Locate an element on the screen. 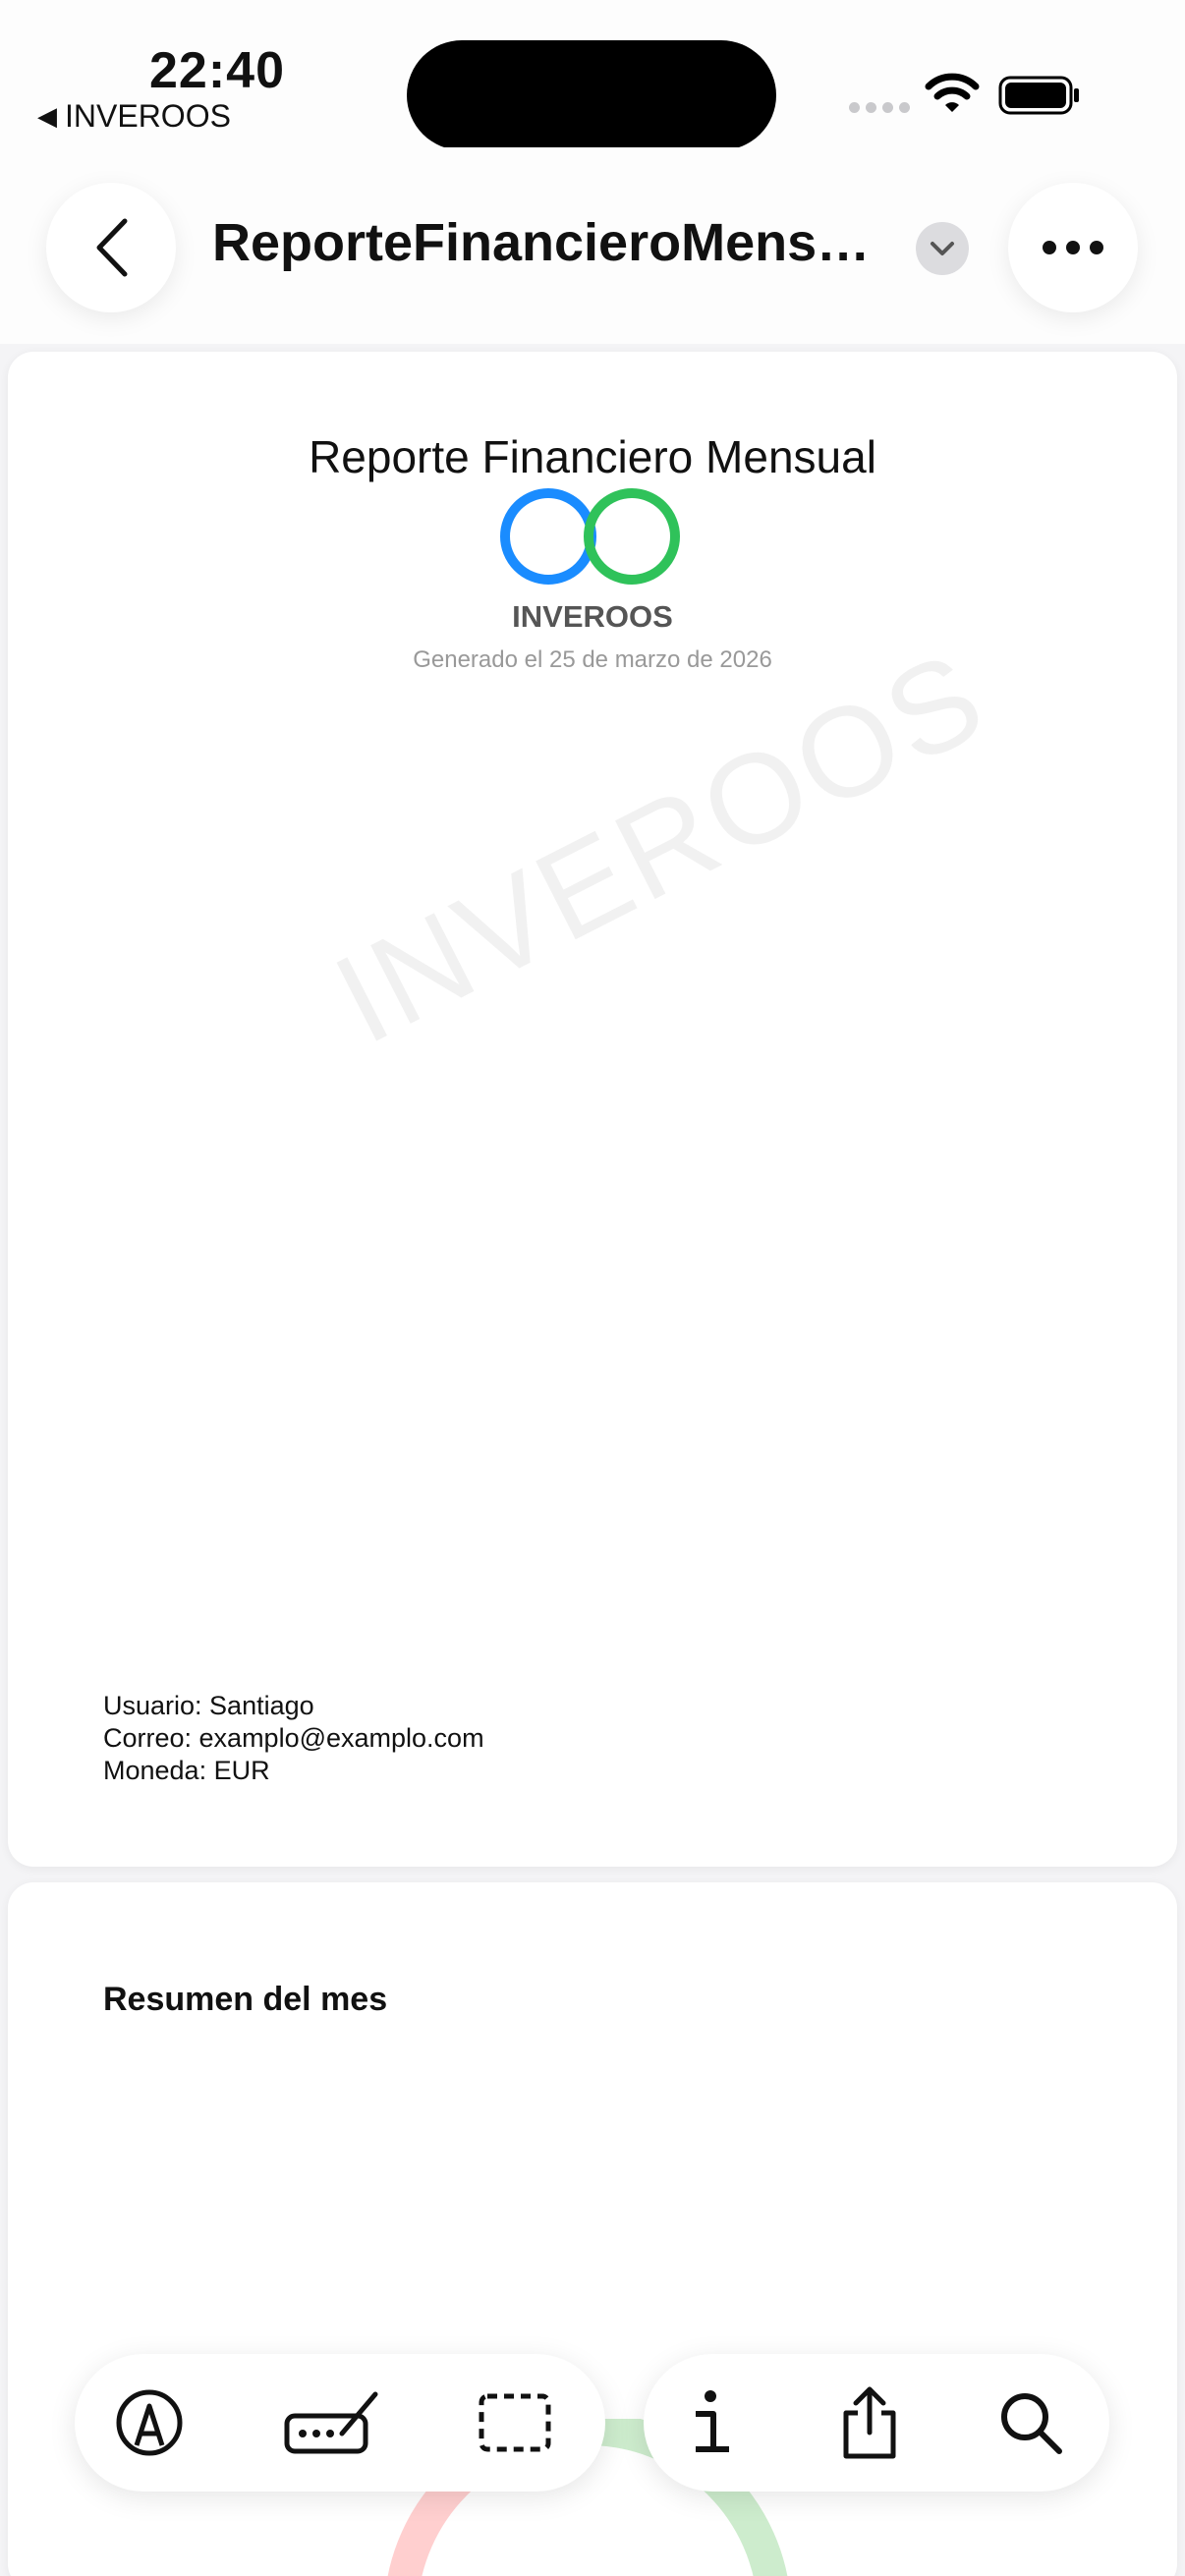 This screenshot has height=2576, width=1185. info-button is located at coordinates (711, 2422).